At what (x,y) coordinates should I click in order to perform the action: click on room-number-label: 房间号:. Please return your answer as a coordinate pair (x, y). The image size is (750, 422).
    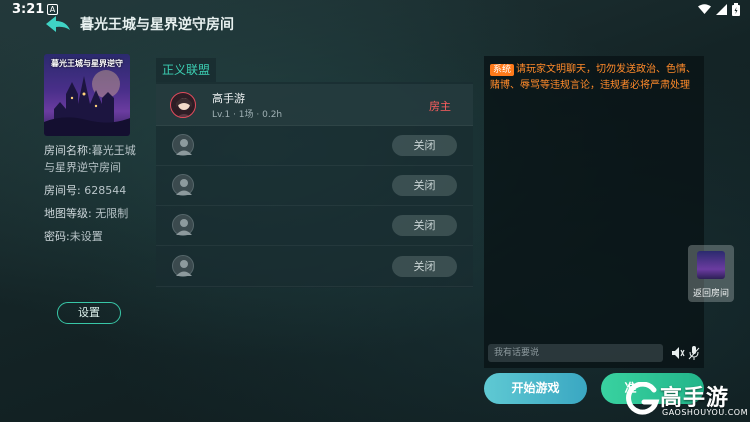
    Looking at the image, I should click on (62, 190).